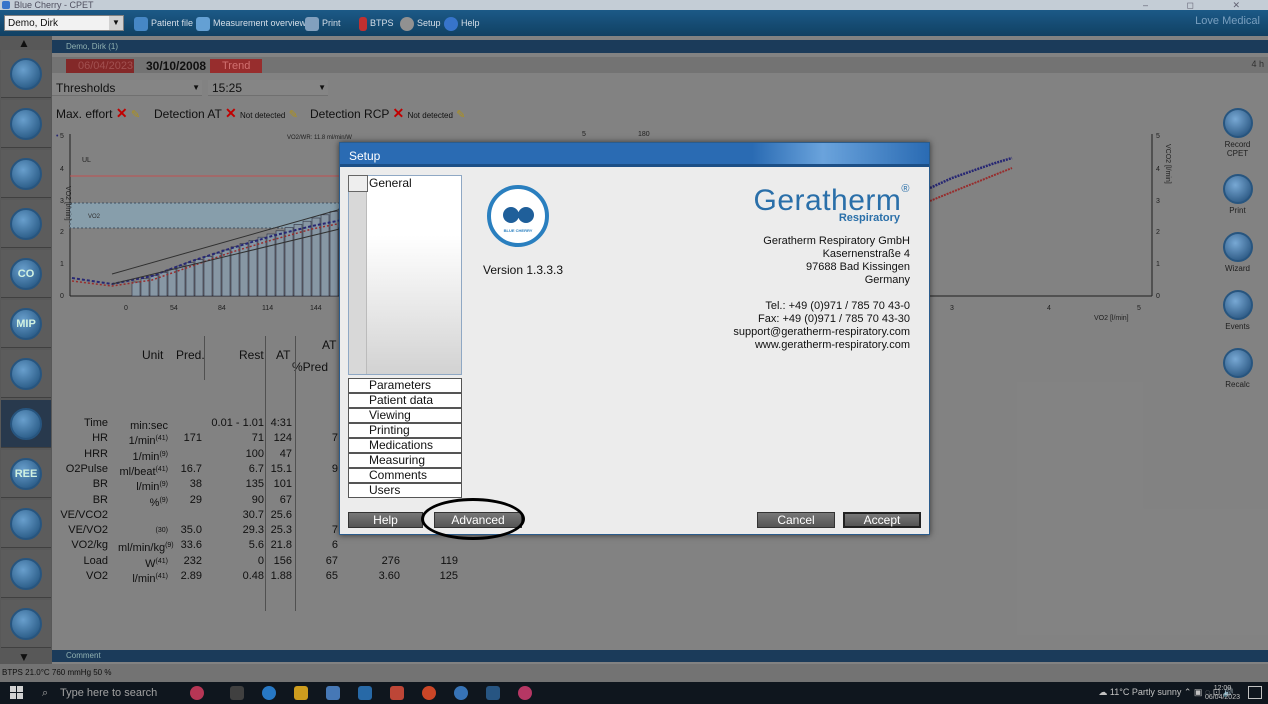 The height and width of the screenshot is (704, 1268). Describe the element at coordinates (24, 43) in the screenshot. I see `scroll-up-icon: ▲` at that location.